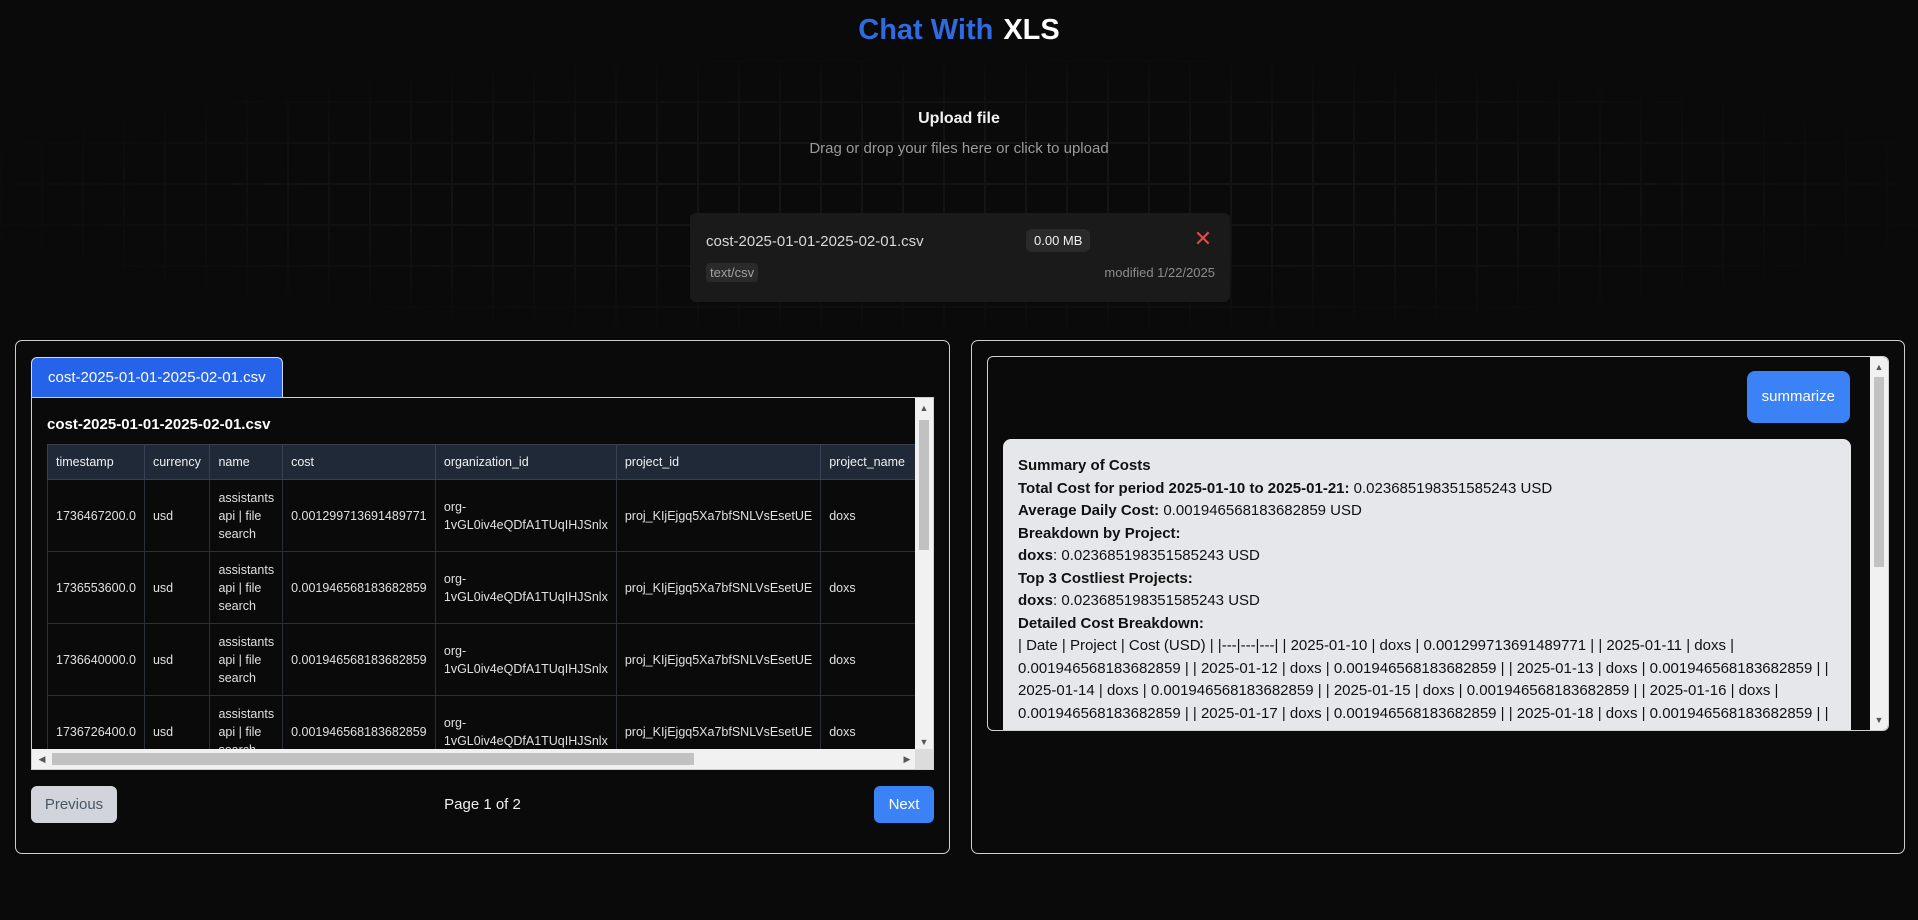  Describe the element at coordinates (924, 575) in the screenshot. I see `table-vertical-scrollbar: ▲ ▼` at that location.